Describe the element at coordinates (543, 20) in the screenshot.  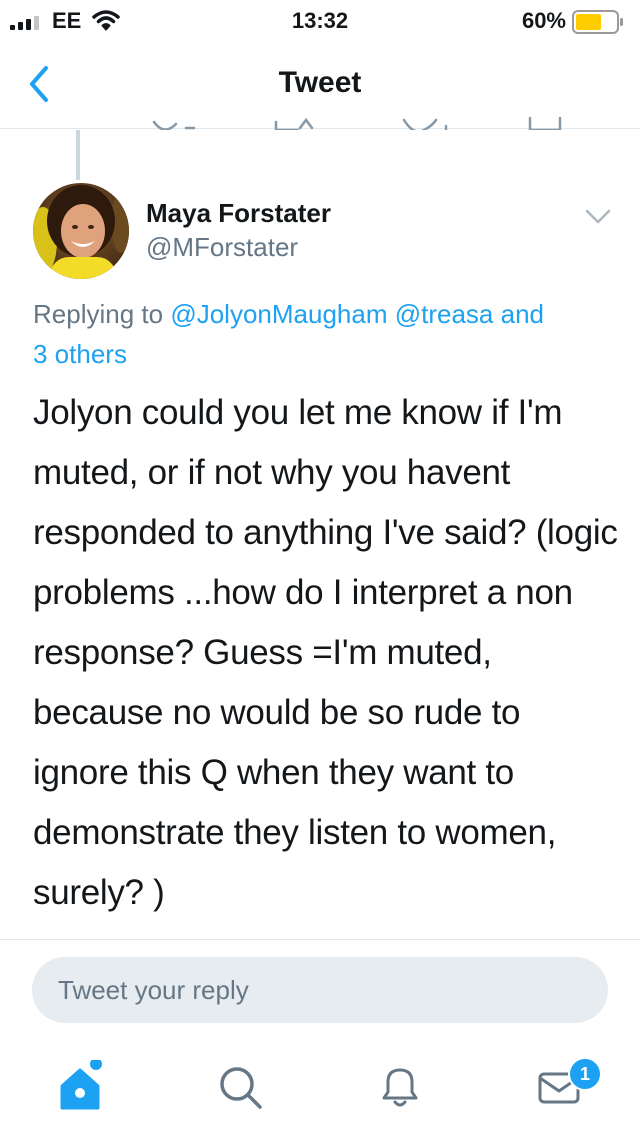
I see `battery-percentage: 60%` at that location.